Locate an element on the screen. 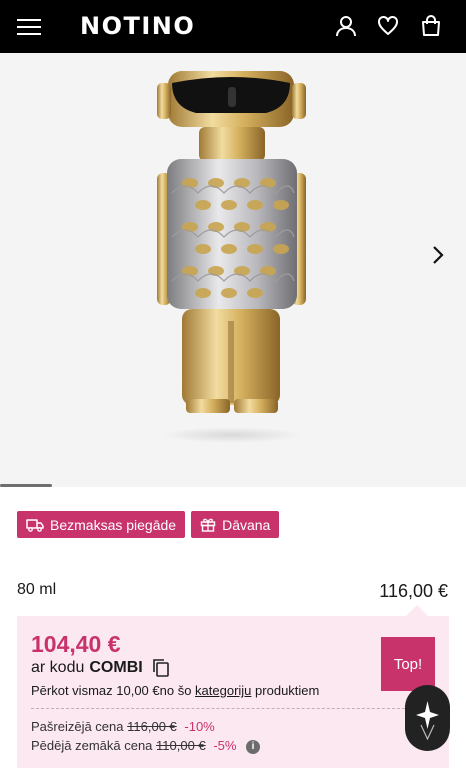 This screenshot has height=768, width=466. promo-code-line: ar kodu COMBI is located at coordinates (100, 668).